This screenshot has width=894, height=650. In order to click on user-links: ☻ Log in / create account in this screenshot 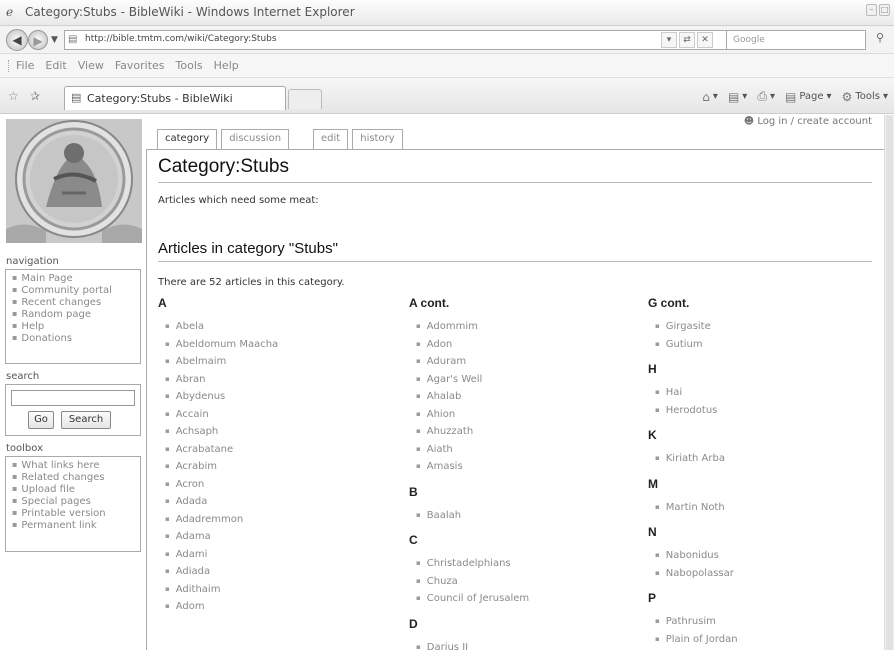, I will do `click(808, 121)`.